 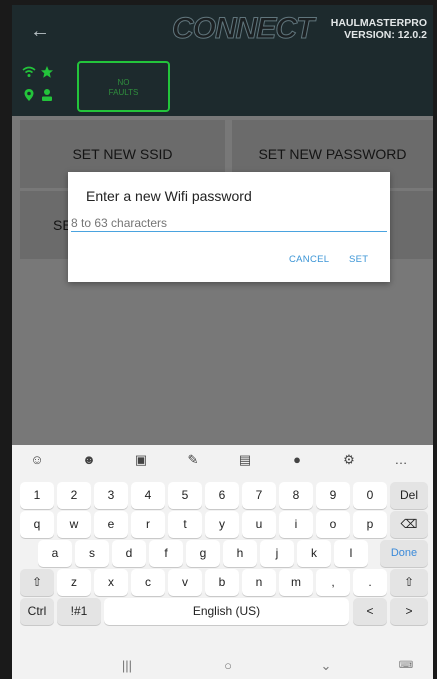 What do you see at coordinates (333, 582) in the screenshot?
I see `key-,: ,` at bounding box center [333, 582].